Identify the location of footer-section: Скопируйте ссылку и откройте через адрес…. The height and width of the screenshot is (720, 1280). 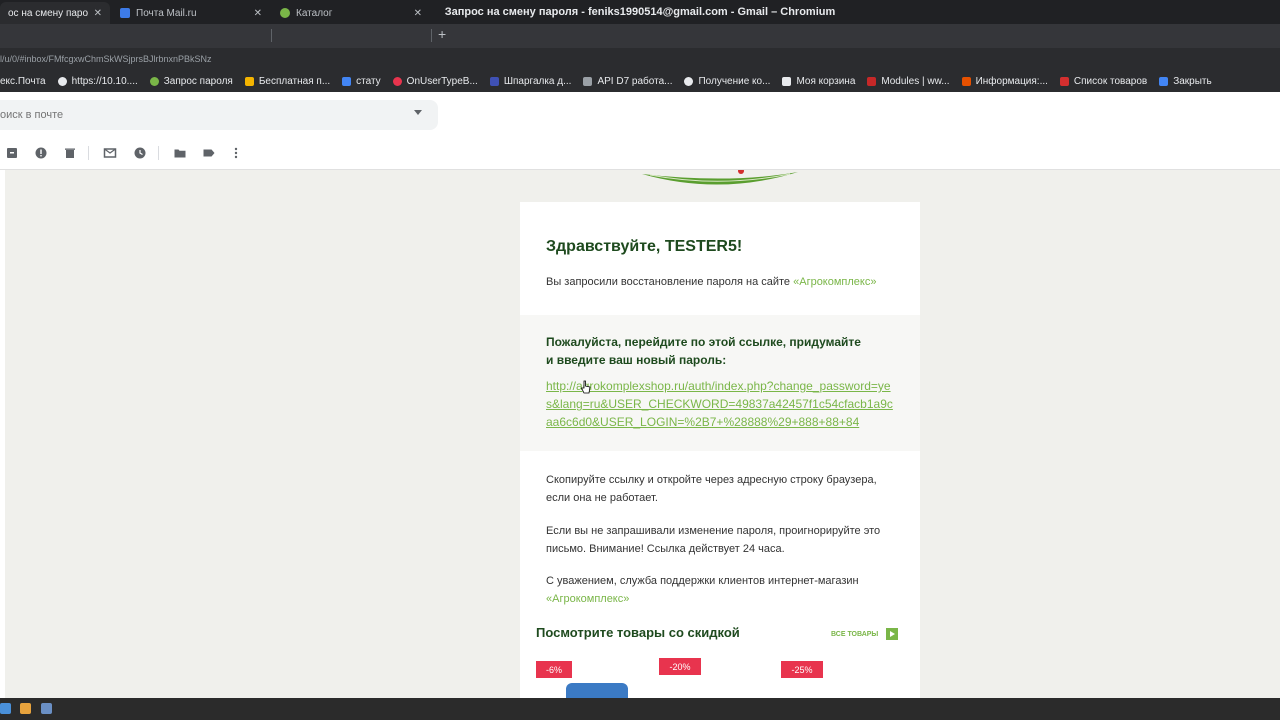
(720, 574).